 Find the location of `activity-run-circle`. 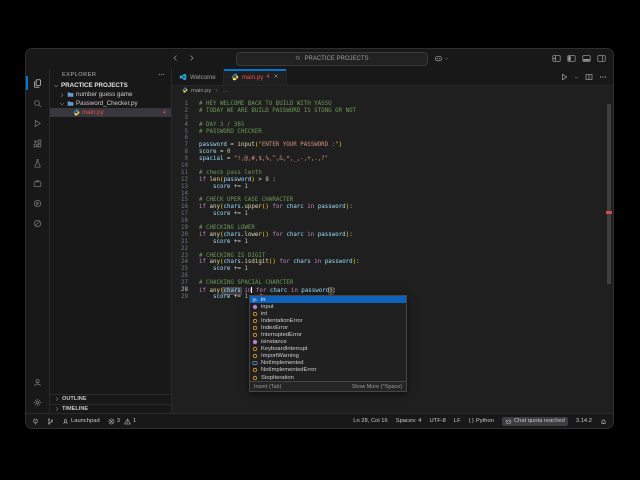

activity-run-circle is located at coordinates (37, 203).